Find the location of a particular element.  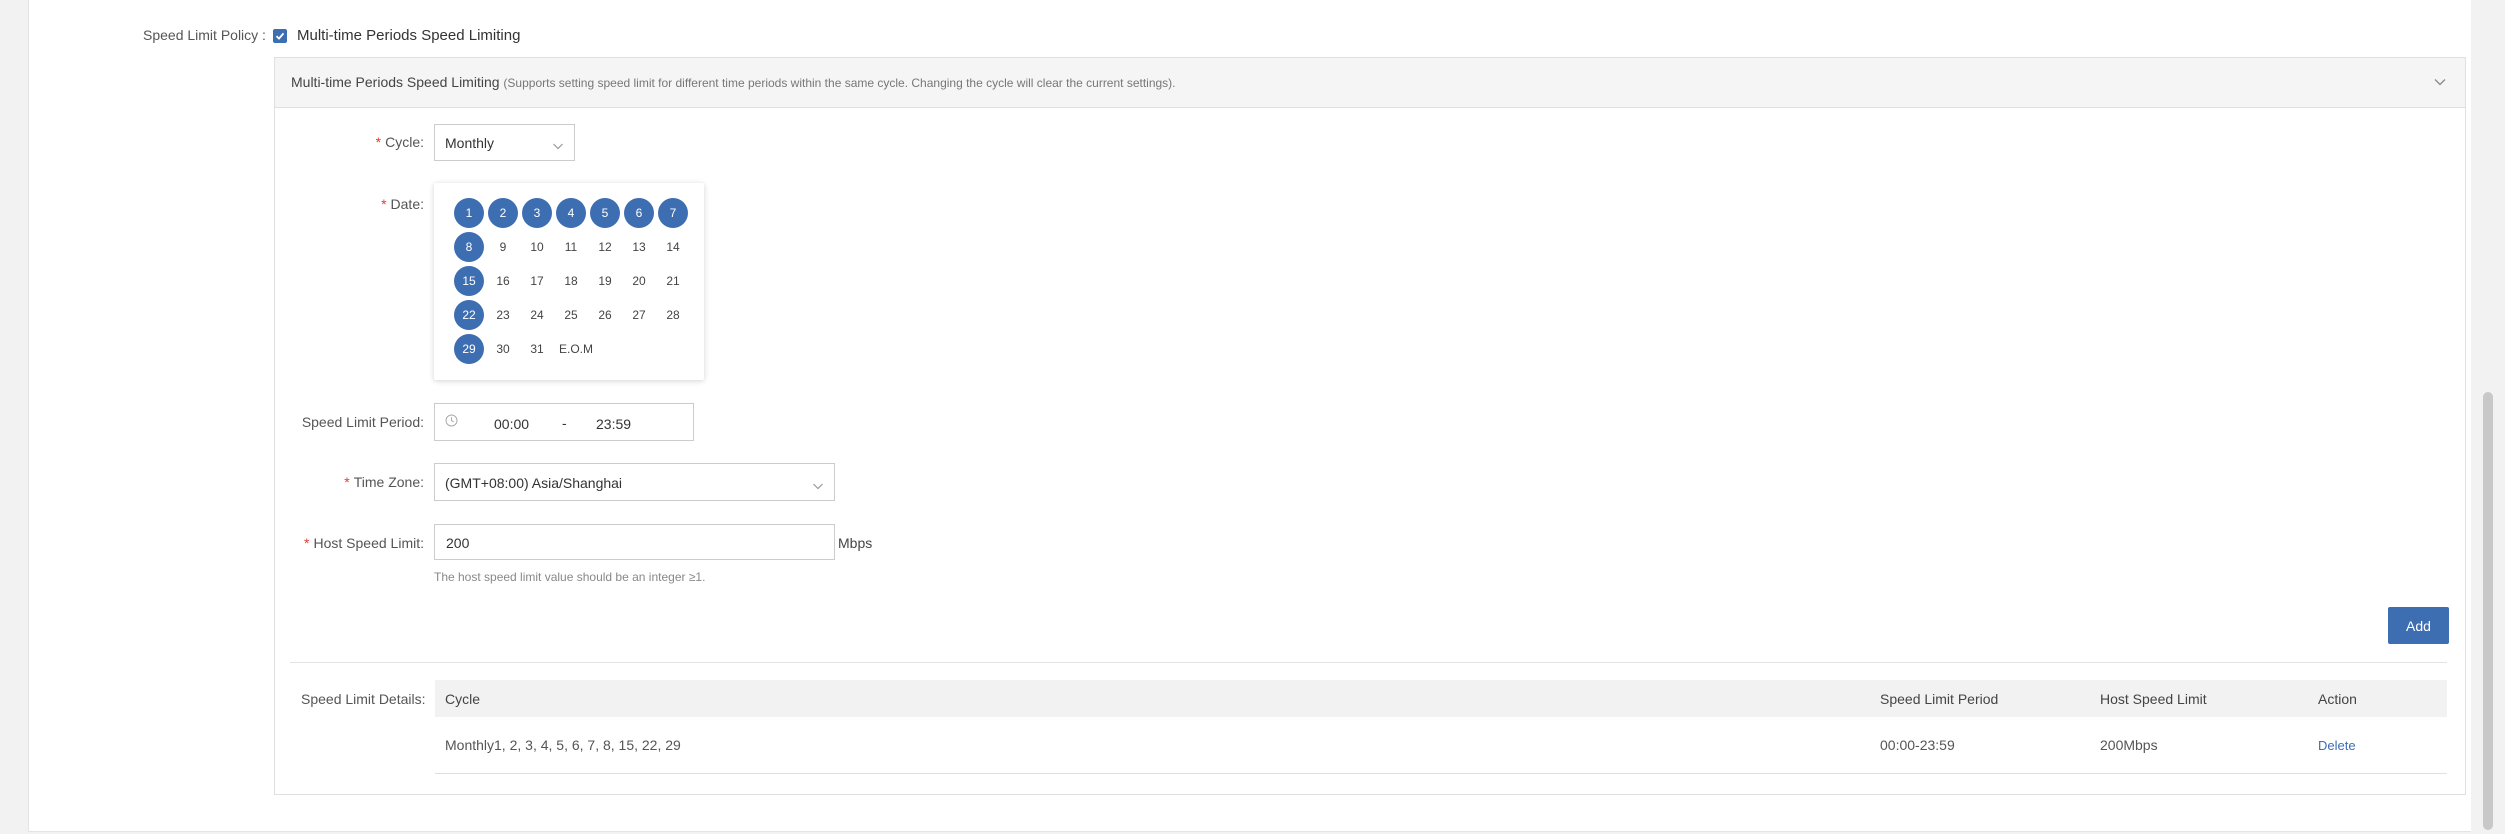

scrollbar-thumb is located at coordinates (2488, 611).